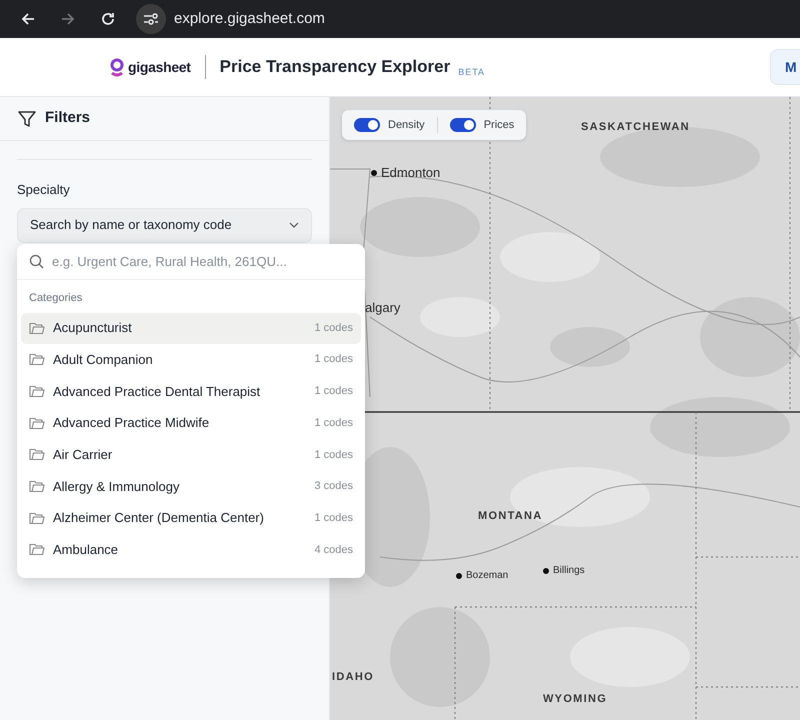 The height and width of the screenshot is (720, 800). What do you see at coordinates (191, 518) in the screenshot?
I see `category-item: Alzheimer Center (Dementia Center) 1 codes` at bounding box center [191, 518].